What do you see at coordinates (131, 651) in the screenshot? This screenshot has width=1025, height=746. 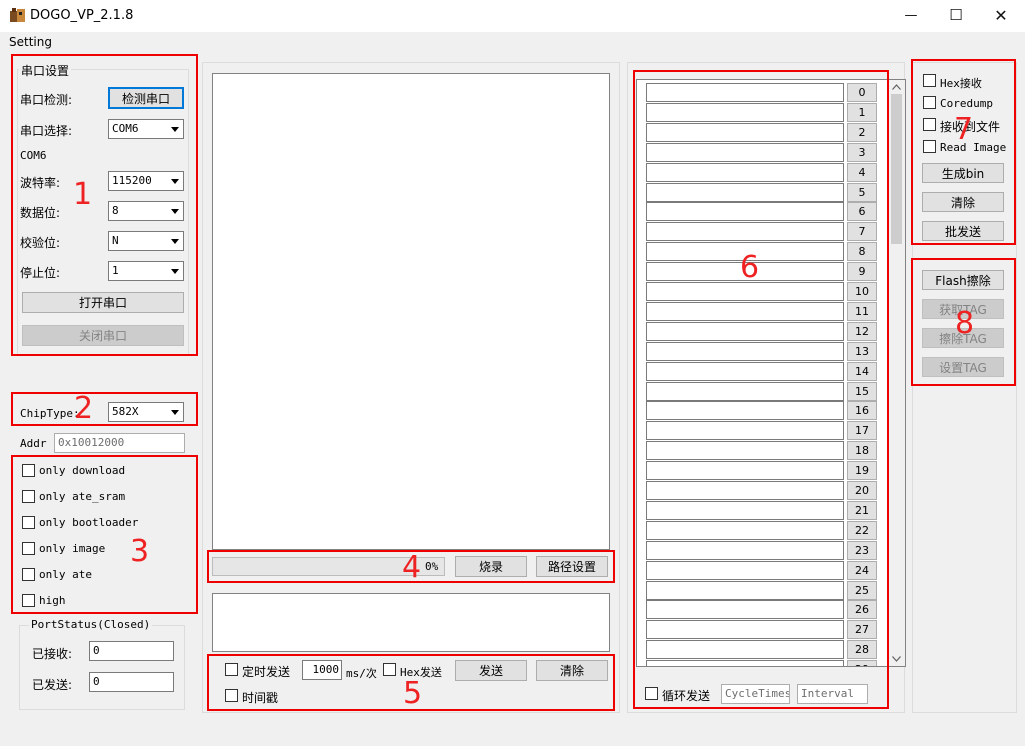 I see `received-count: 0` at bounding box center [131, 651].